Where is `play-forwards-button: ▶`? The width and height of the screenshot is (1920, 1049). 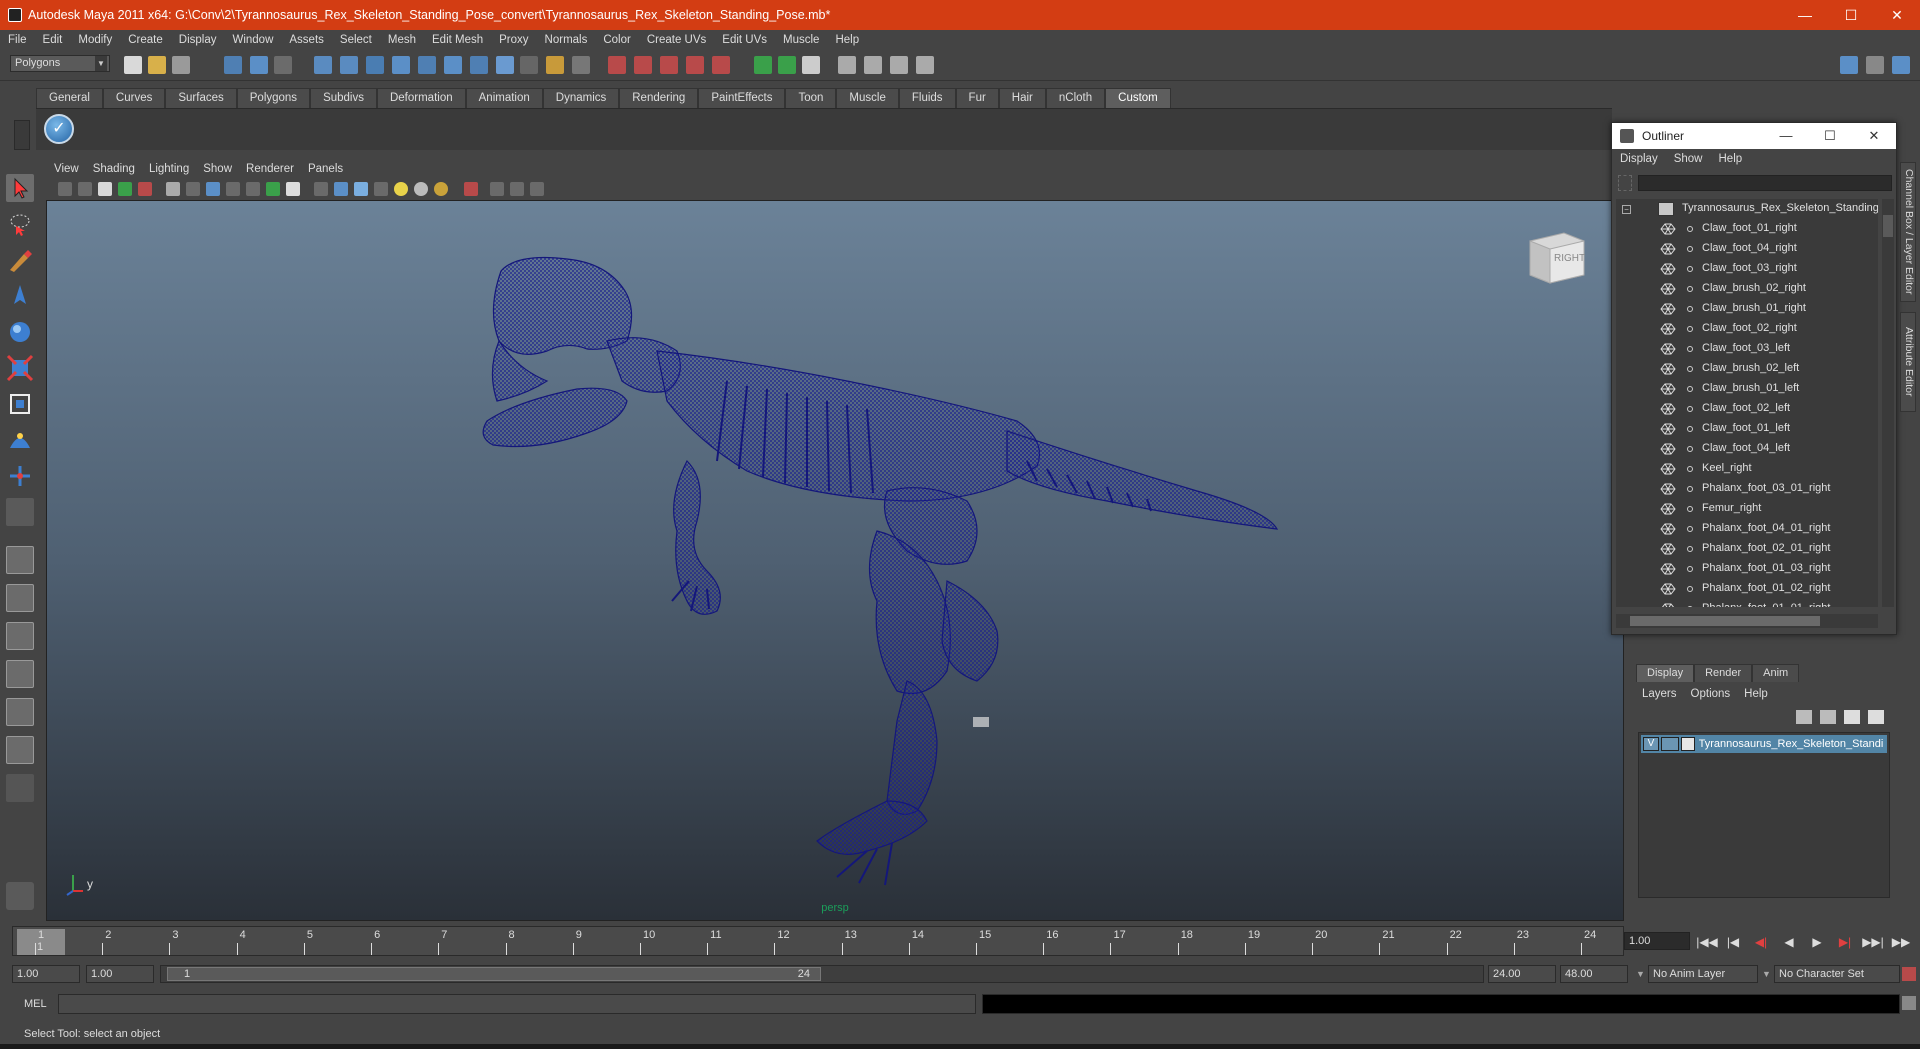 play-forwards-button: ▶ is located at coordinates (1817, 942).